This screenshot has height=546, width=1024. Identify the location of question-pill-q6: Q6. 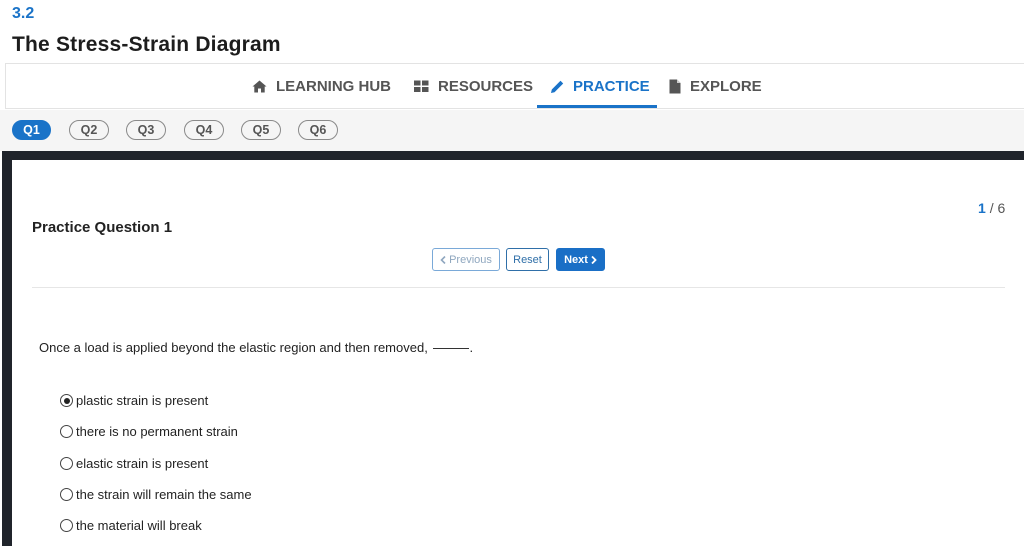
(318, 130).